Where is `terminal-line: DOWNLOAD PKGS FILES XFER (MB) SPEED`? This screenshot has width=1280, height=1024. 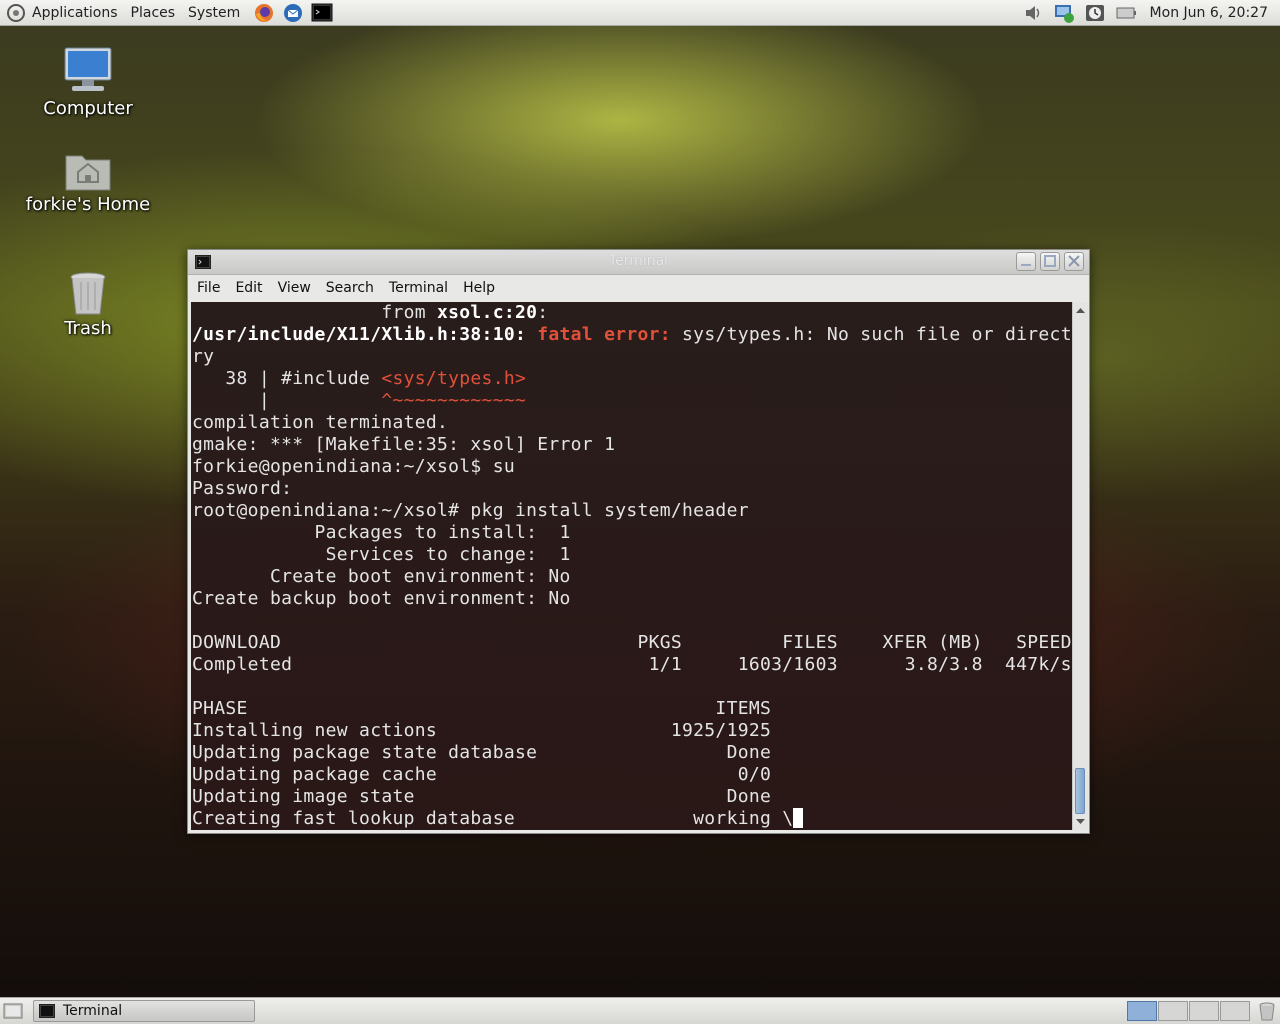
terminal-line: DOWNLOAD PKGS FILES XFER (MB) SPEED is located at coordinates (632, 642).